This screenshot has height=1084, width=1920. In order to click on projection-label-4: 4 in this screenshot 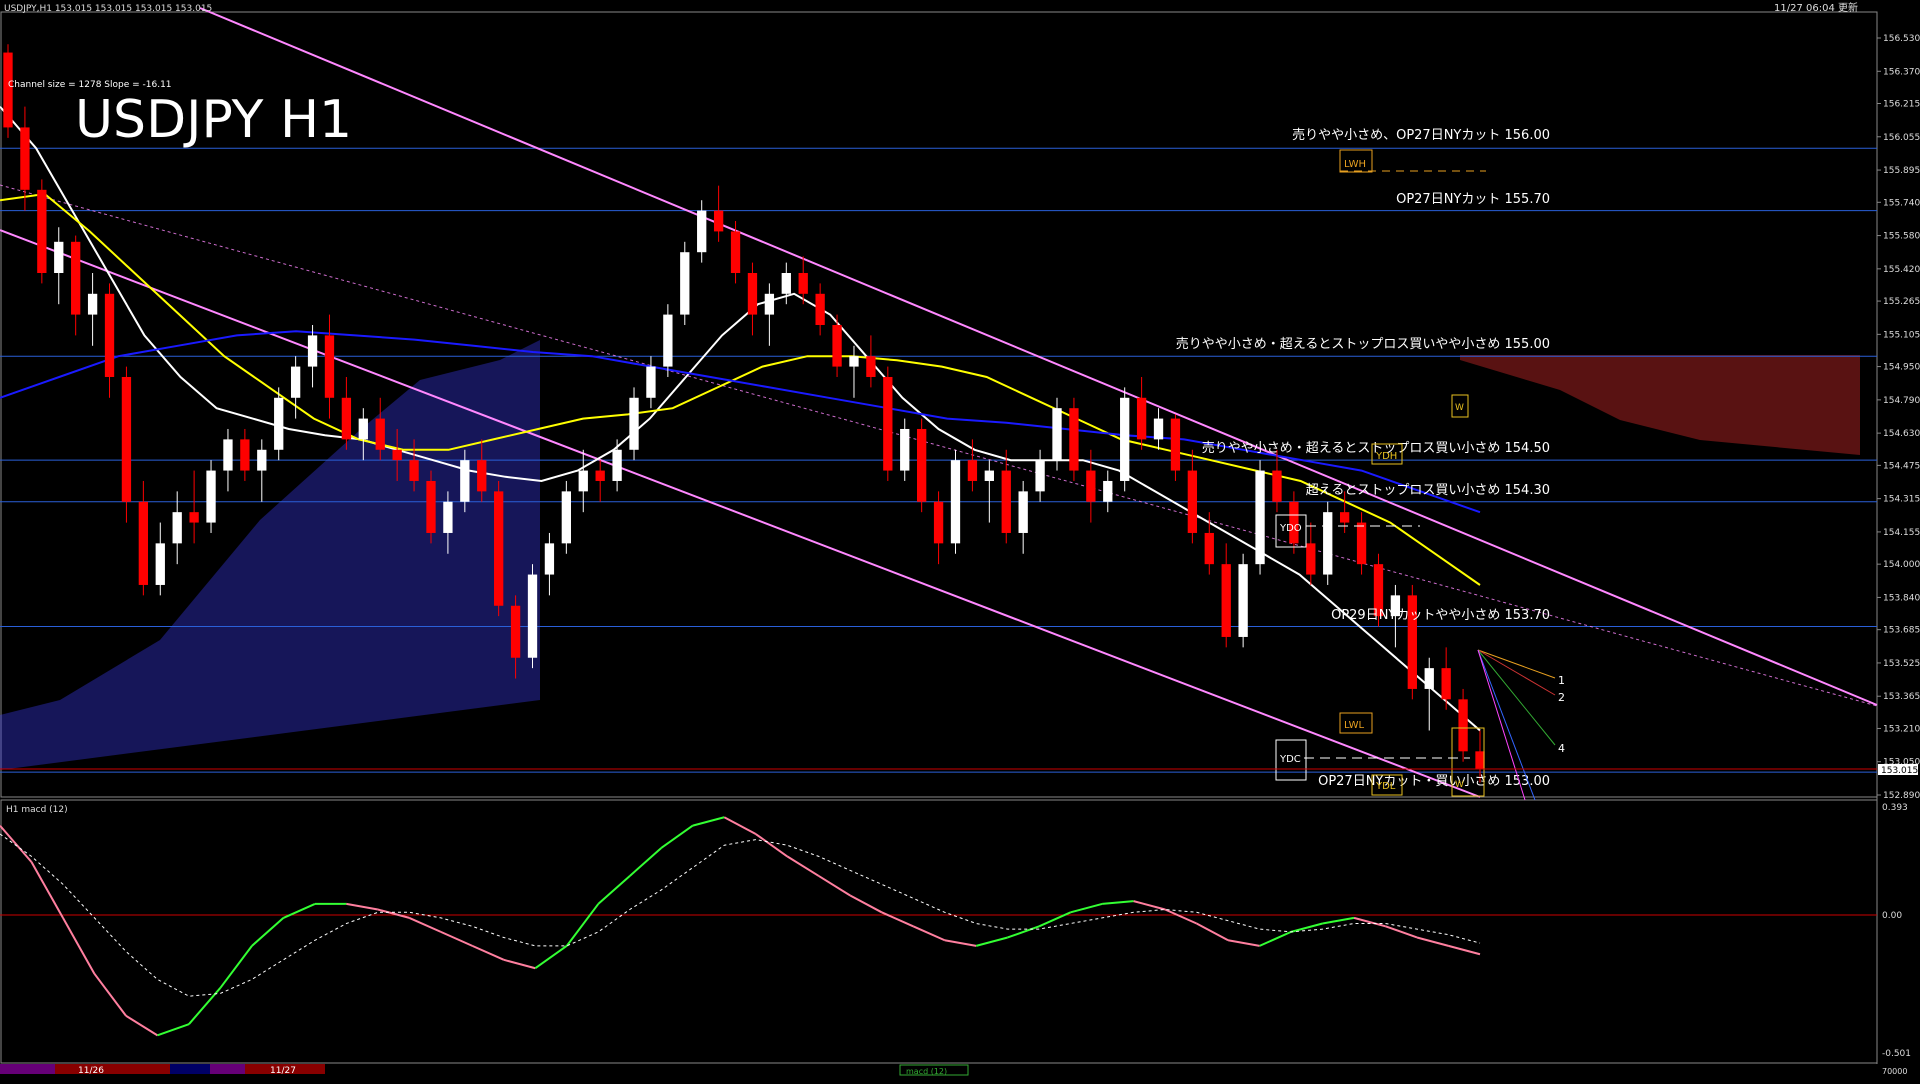, I will do `click(1561, 748)`.